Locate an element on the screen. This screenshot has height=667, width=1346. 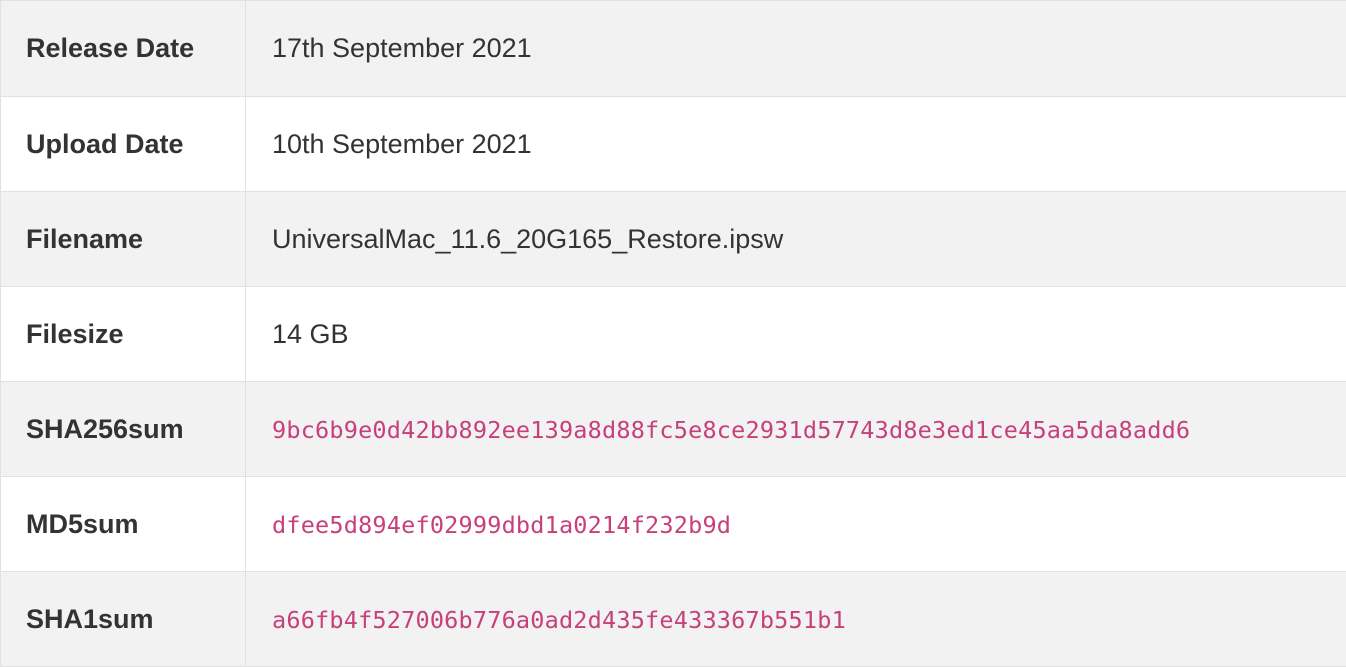
filesize-row: Filesize 14 GB is located at coordinates (673, 334).